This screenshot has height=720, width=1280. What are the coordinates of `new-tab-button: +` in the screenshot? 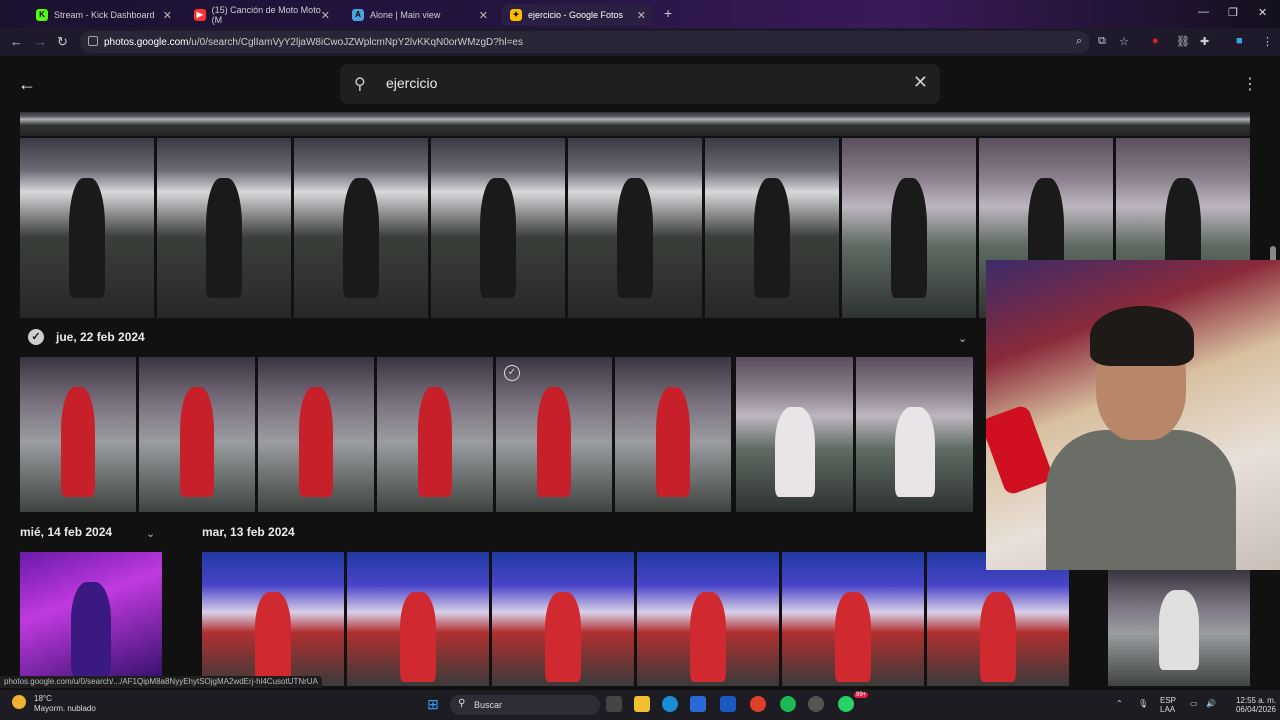 It's located at (668, 13).